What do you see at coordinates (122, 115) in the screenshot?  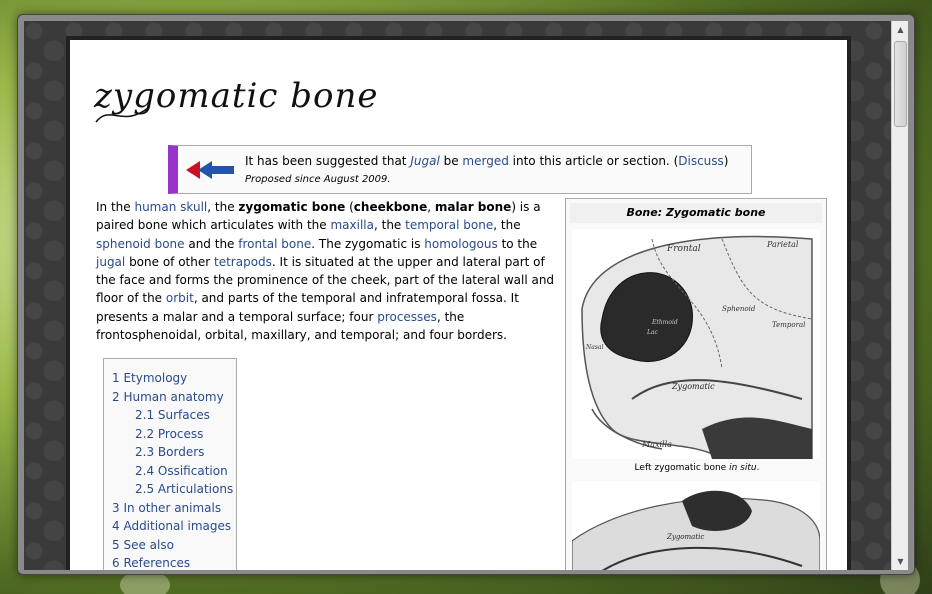 I see `logo-swash` at bounding box center [122, 115].